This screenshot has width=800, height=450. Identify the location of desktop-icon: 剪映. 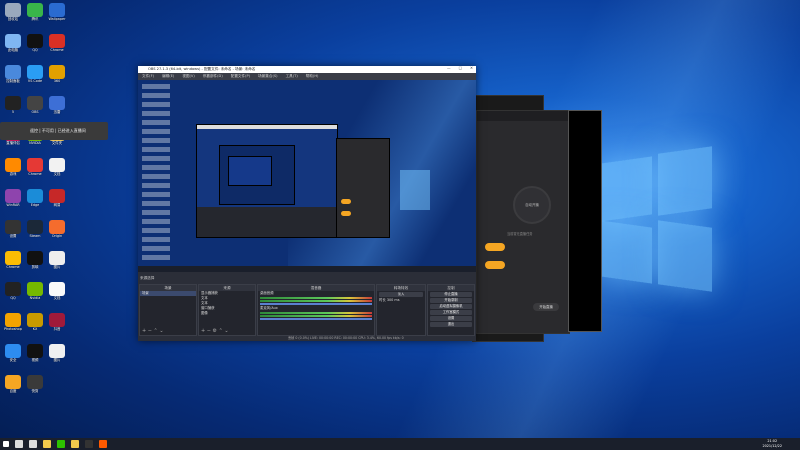
(35, 262).